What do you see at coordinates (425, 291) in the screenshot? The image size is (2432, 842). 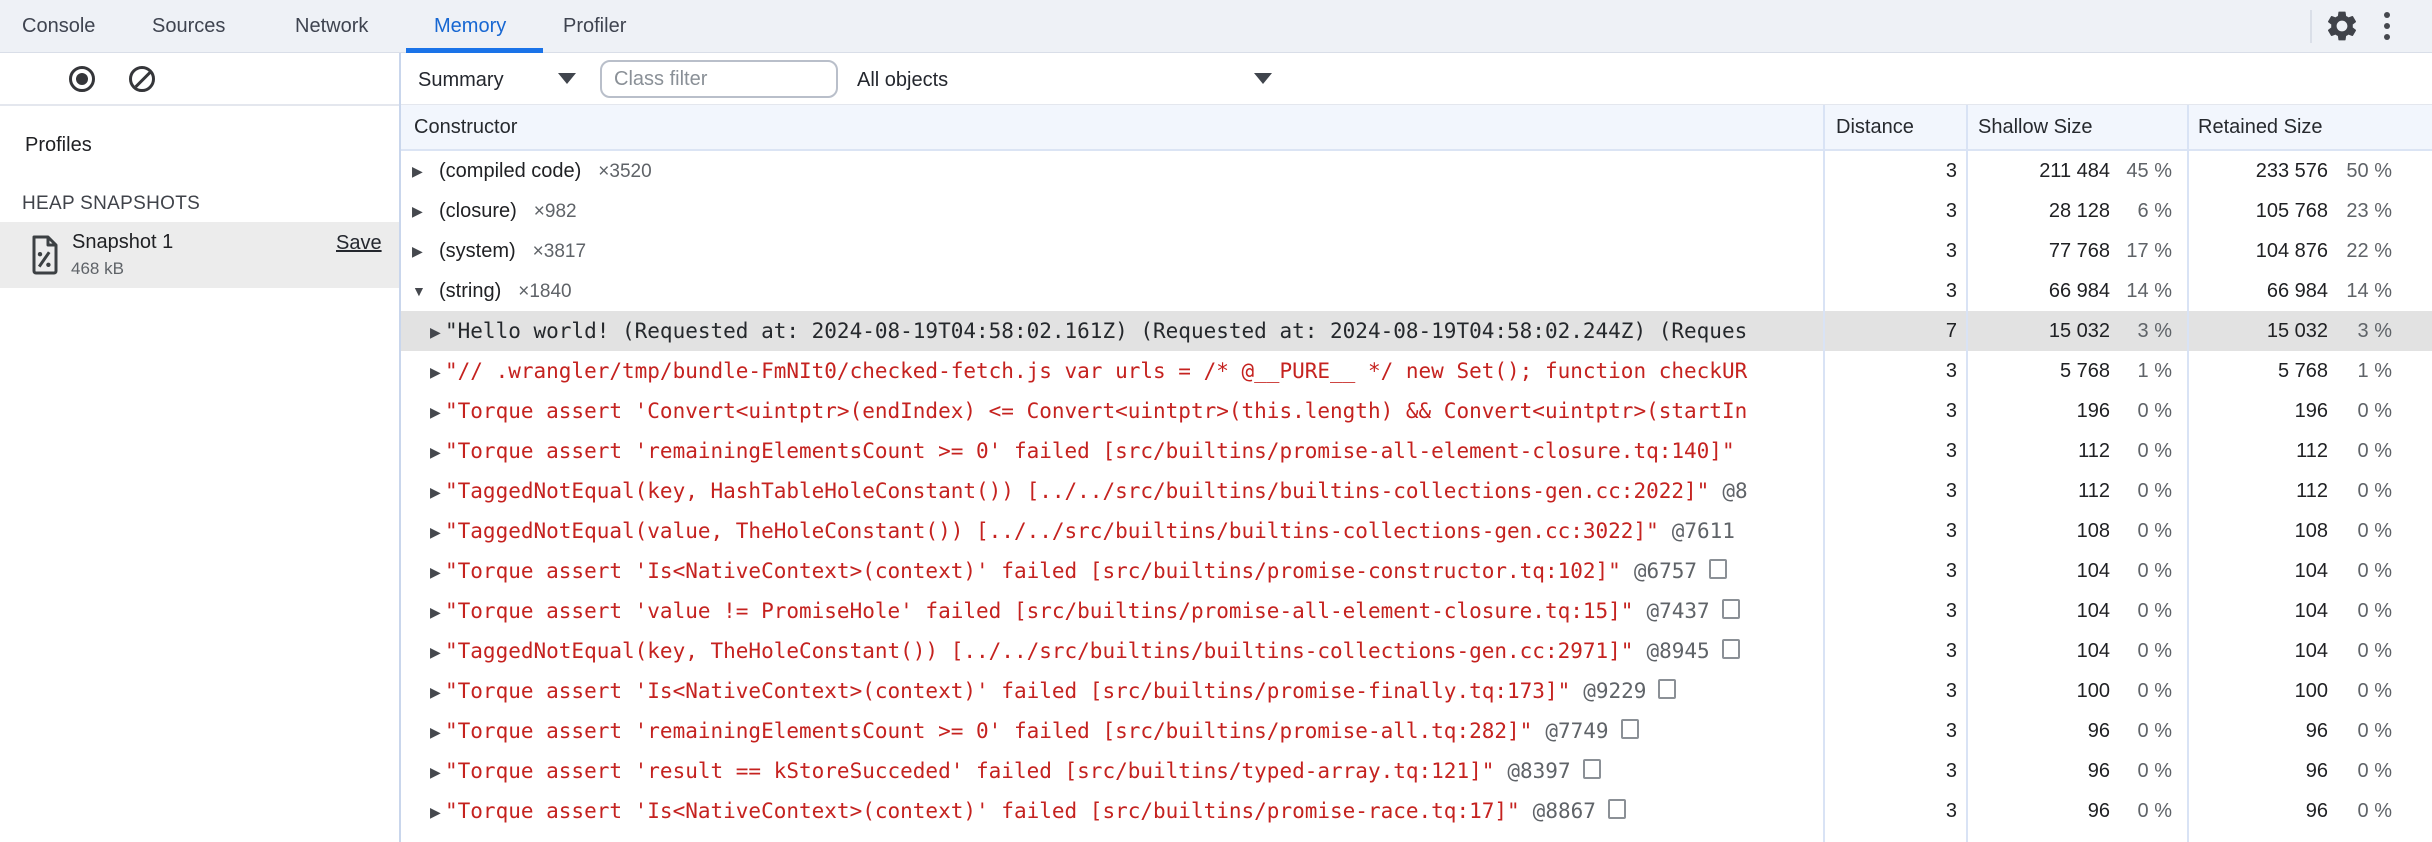 I see `collapse-arrow-icon: ▼` at bounding box center [425, 291].